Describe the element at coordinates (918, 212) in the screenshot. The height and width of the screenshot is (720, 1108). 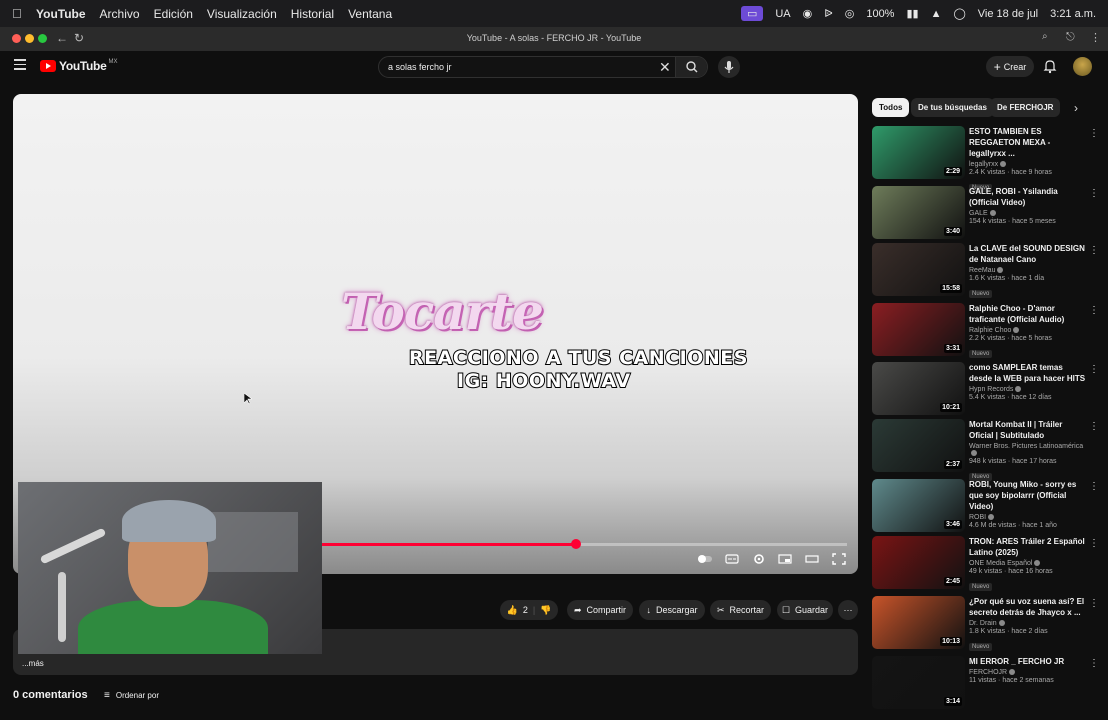
I see `video-thumbnail: 3:40` at that location.